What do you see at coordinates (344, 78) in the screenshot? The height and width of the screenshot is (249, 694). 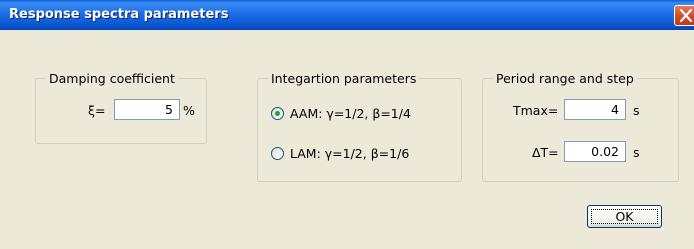 I see `integration-legend: Integartion parameters` at bounding box center [344, 78].